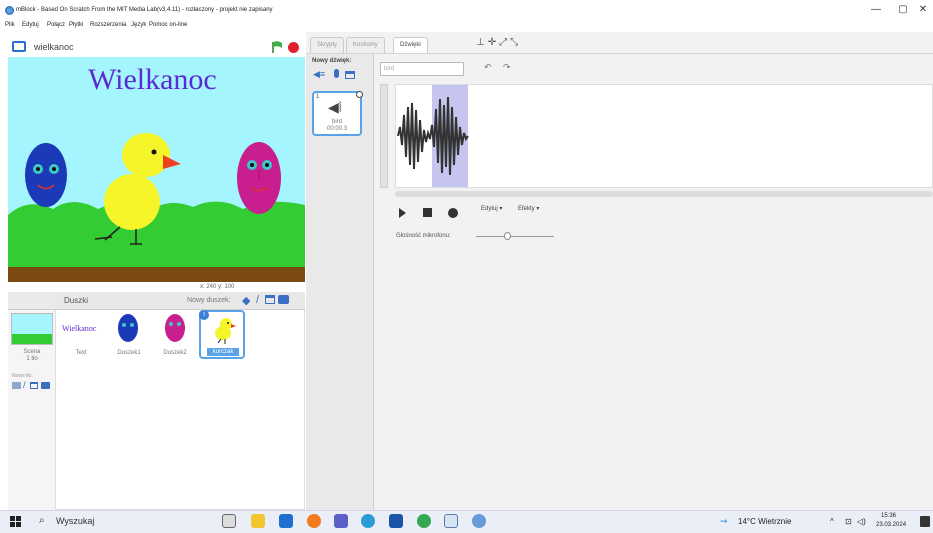 The height and width of the screenshot is (533, 933). I want to click on clock-time: 15:36, so click(888, 516).